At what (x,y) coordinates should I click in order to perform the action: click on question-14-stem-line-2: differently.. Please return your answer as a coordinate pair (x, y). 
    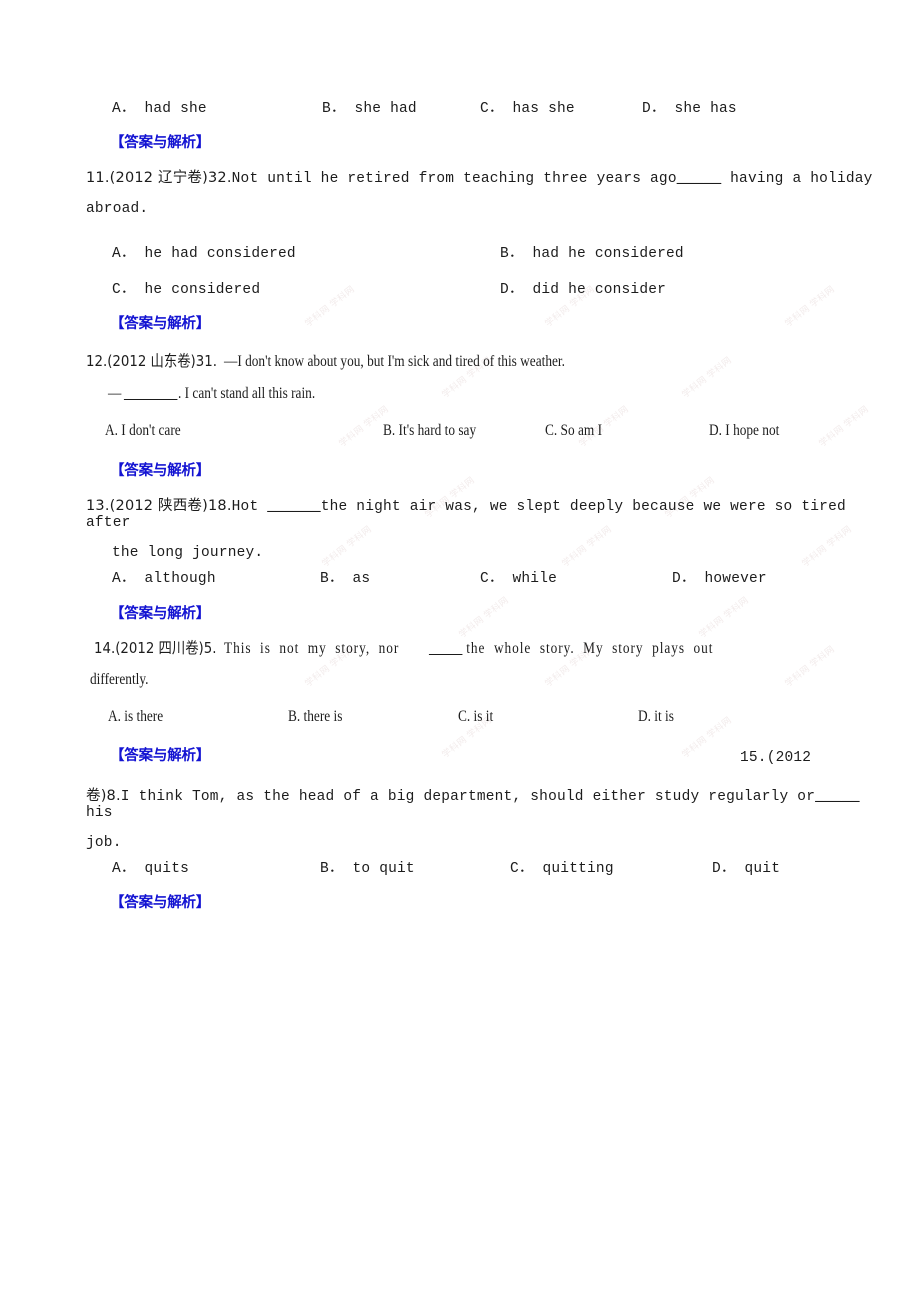
    Looking at the image, I should click on (119, 679).